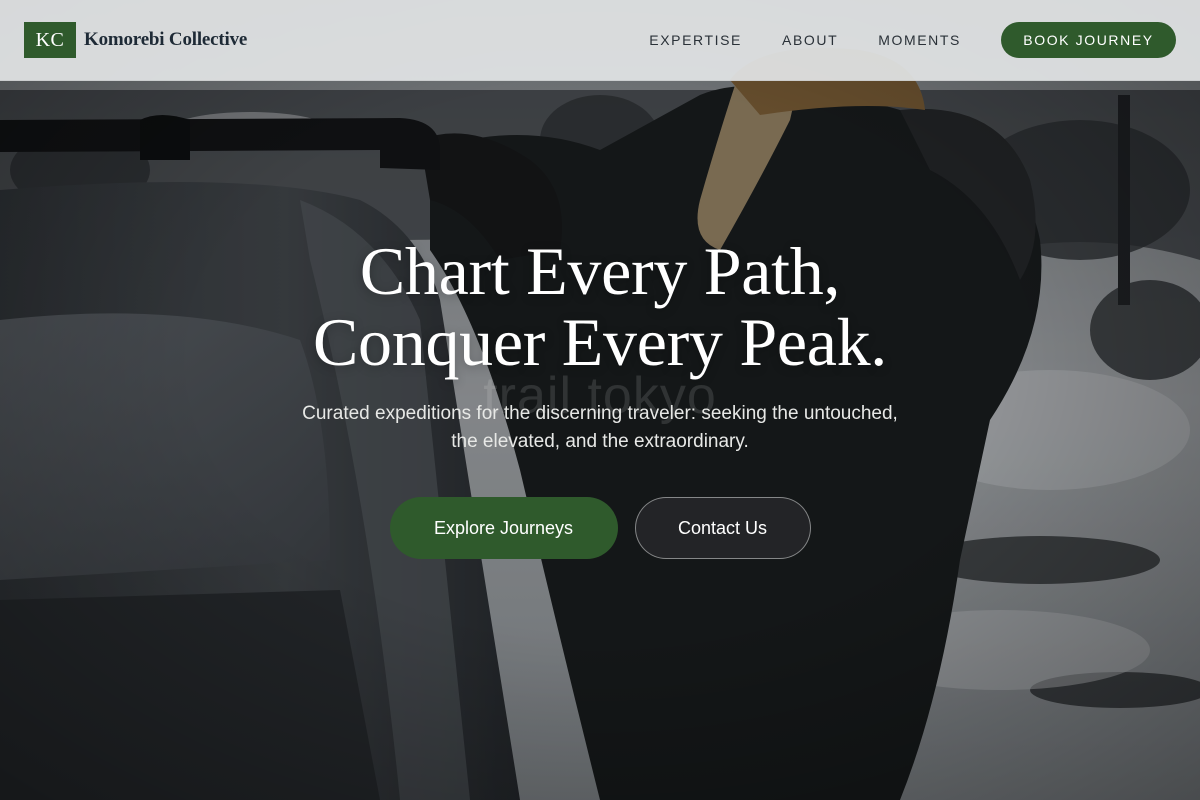 This screenshot has height=800, width=1200. Describe the element at coordinates (919, 40) in the screenshot. I see `nav-link-moments: MOMENTS` at that location.